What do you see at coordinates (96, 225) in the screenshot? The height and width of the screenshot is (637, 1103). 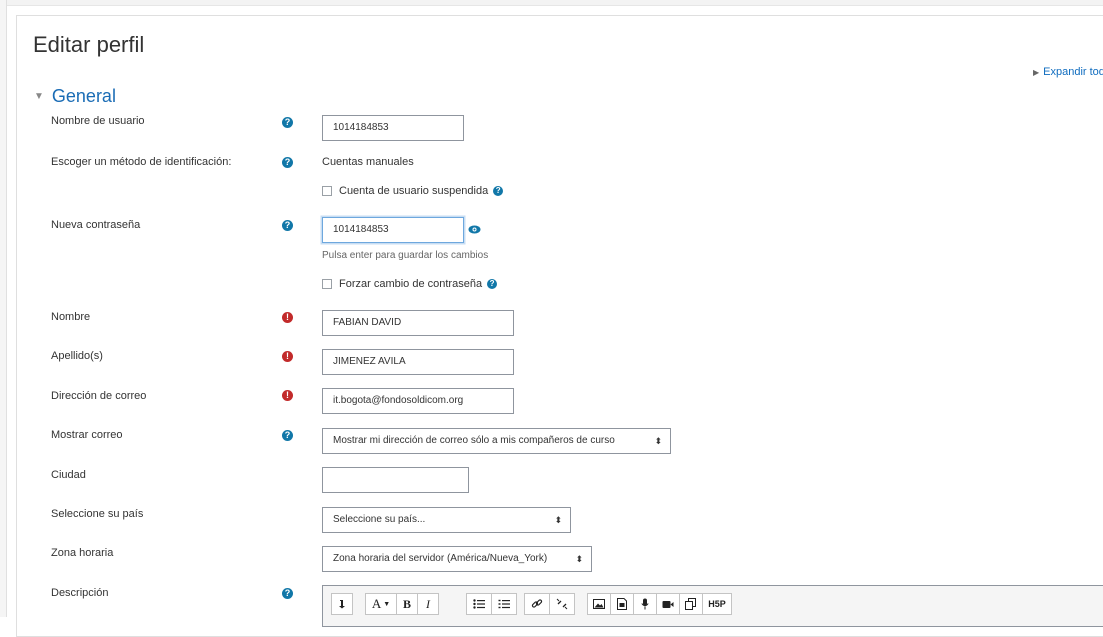 I see `new-password-label: Nueva contraseña` at bounding box center [96, 225].